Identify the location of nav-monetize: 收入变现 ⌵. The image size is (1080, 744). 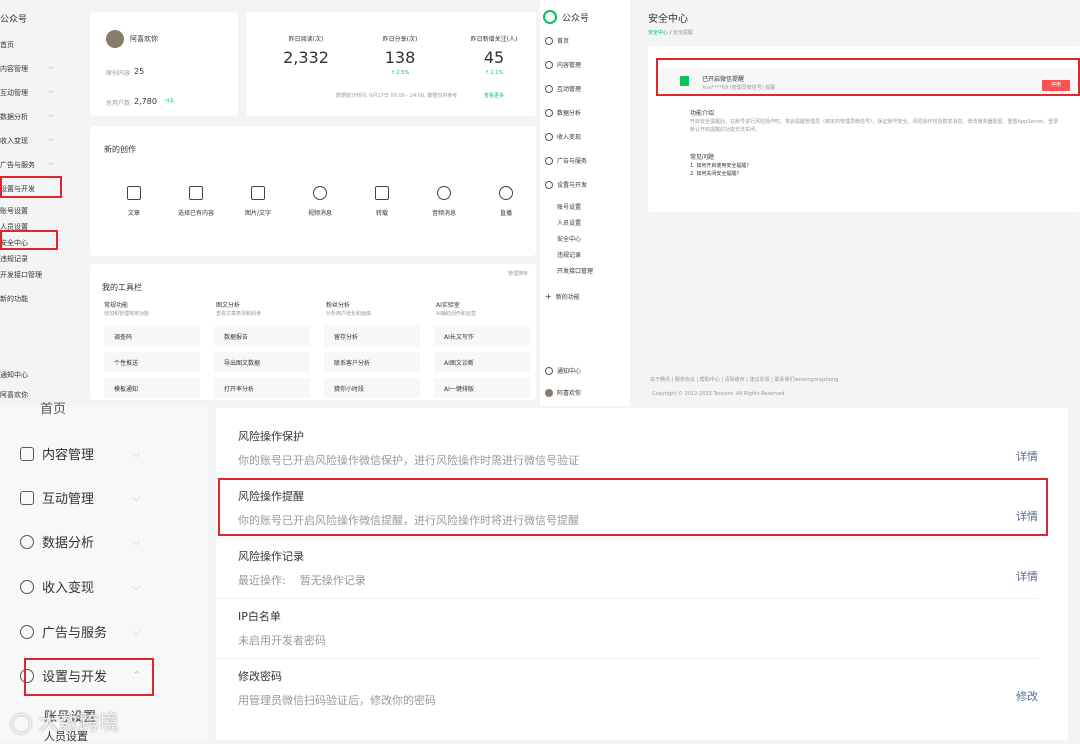
(80, 586).